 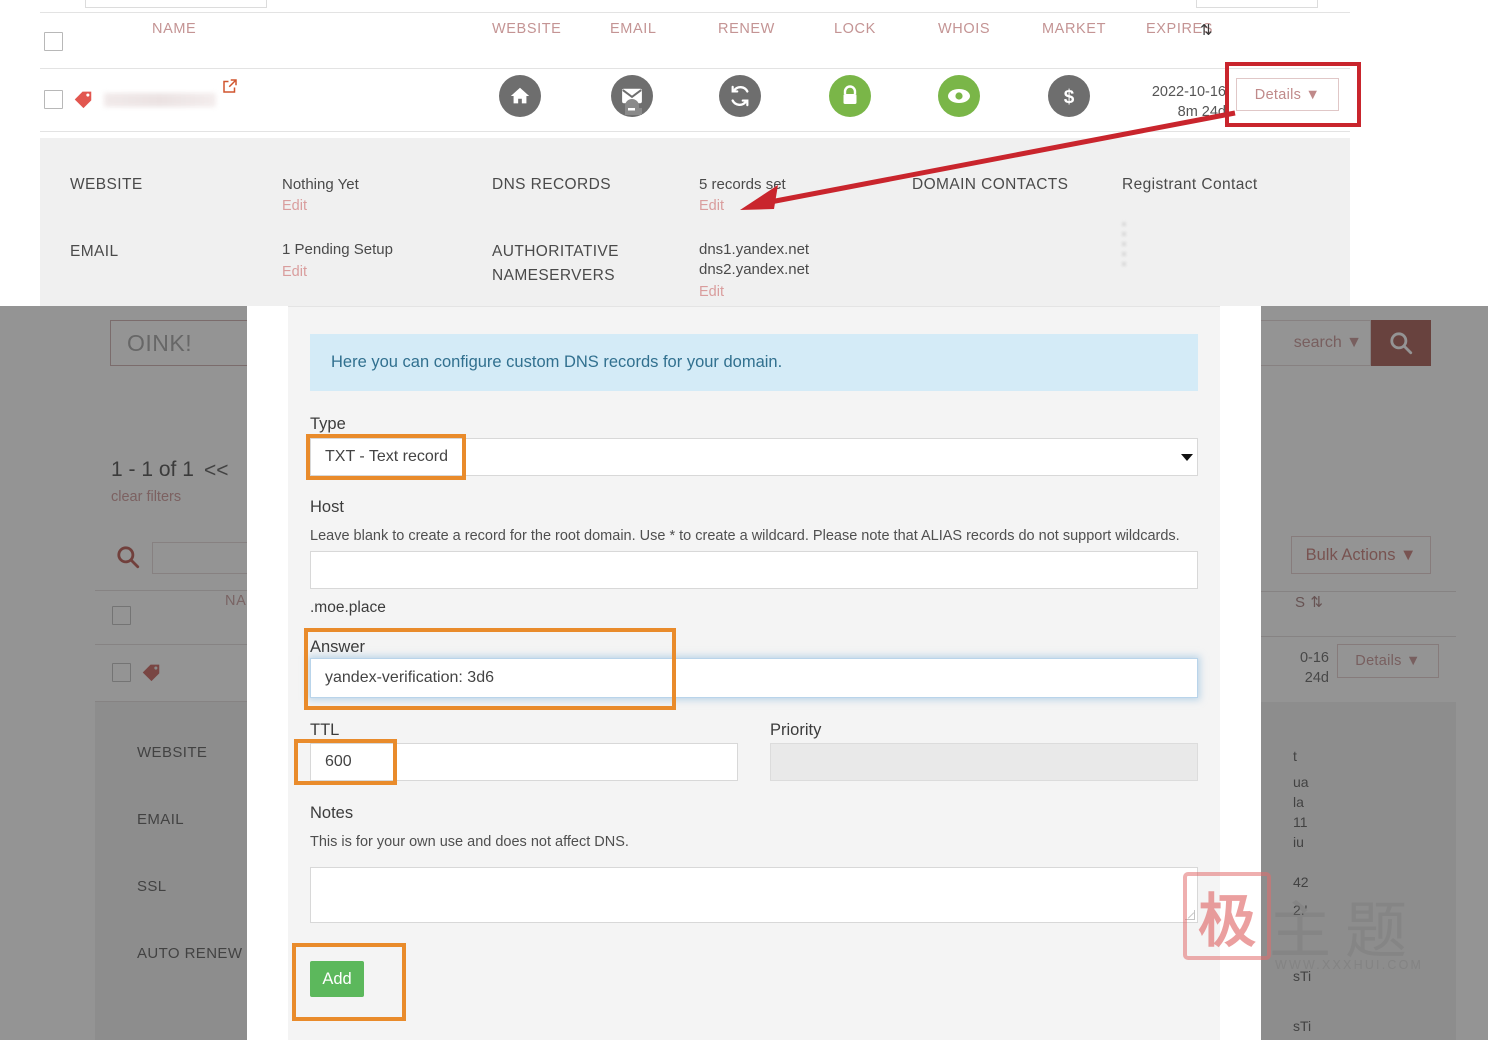 What do you see at coordinates (151, 672) in the screenshot?
I see `background-tag-icon` at bounding box center [151, 672].